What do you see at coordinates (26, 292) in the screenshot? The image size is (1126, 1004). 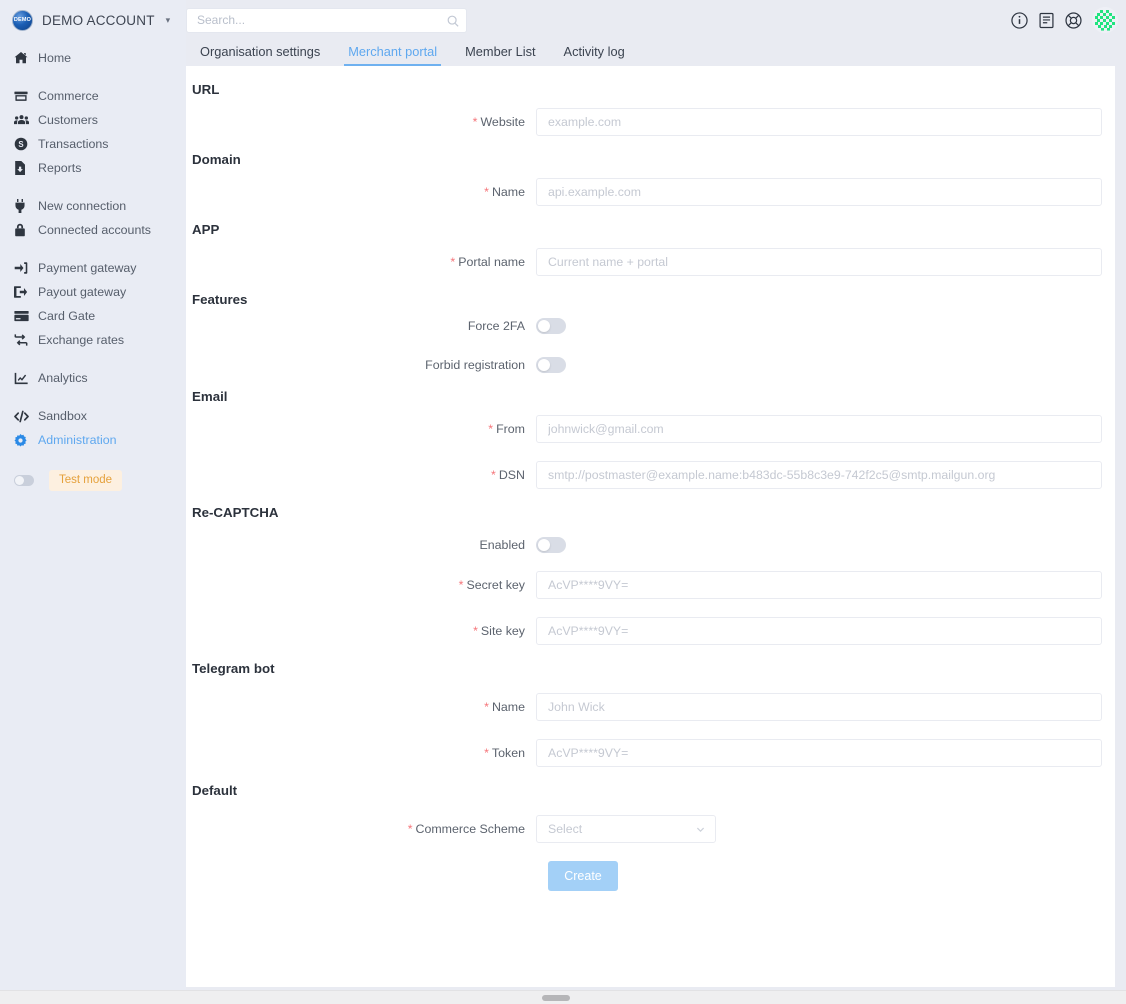 I see `sign-out-icon` at bounding box center [26, 292].